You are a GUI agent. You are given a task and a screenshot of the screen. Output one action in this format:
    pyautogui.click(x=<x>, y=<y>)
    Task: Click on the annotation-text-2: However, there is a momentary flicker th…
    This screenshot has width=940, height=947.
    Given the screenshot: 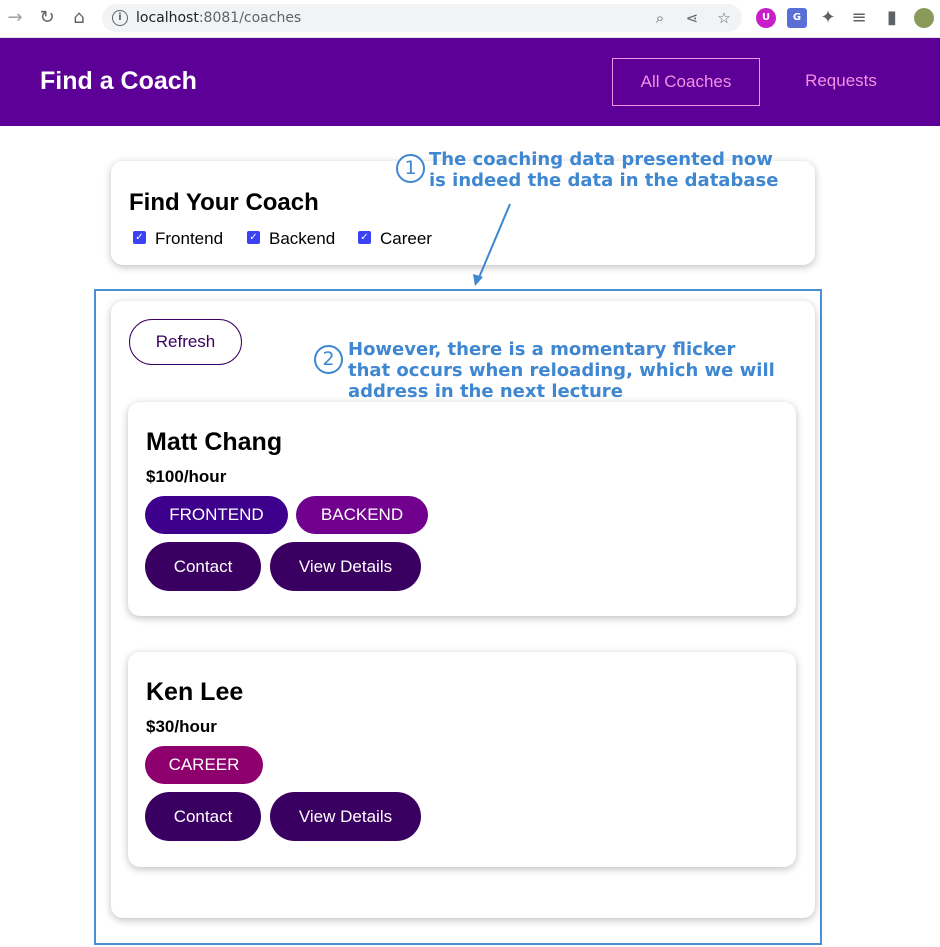 What is the action you would take?
    pyautogui.click(x=561, y=370)
    